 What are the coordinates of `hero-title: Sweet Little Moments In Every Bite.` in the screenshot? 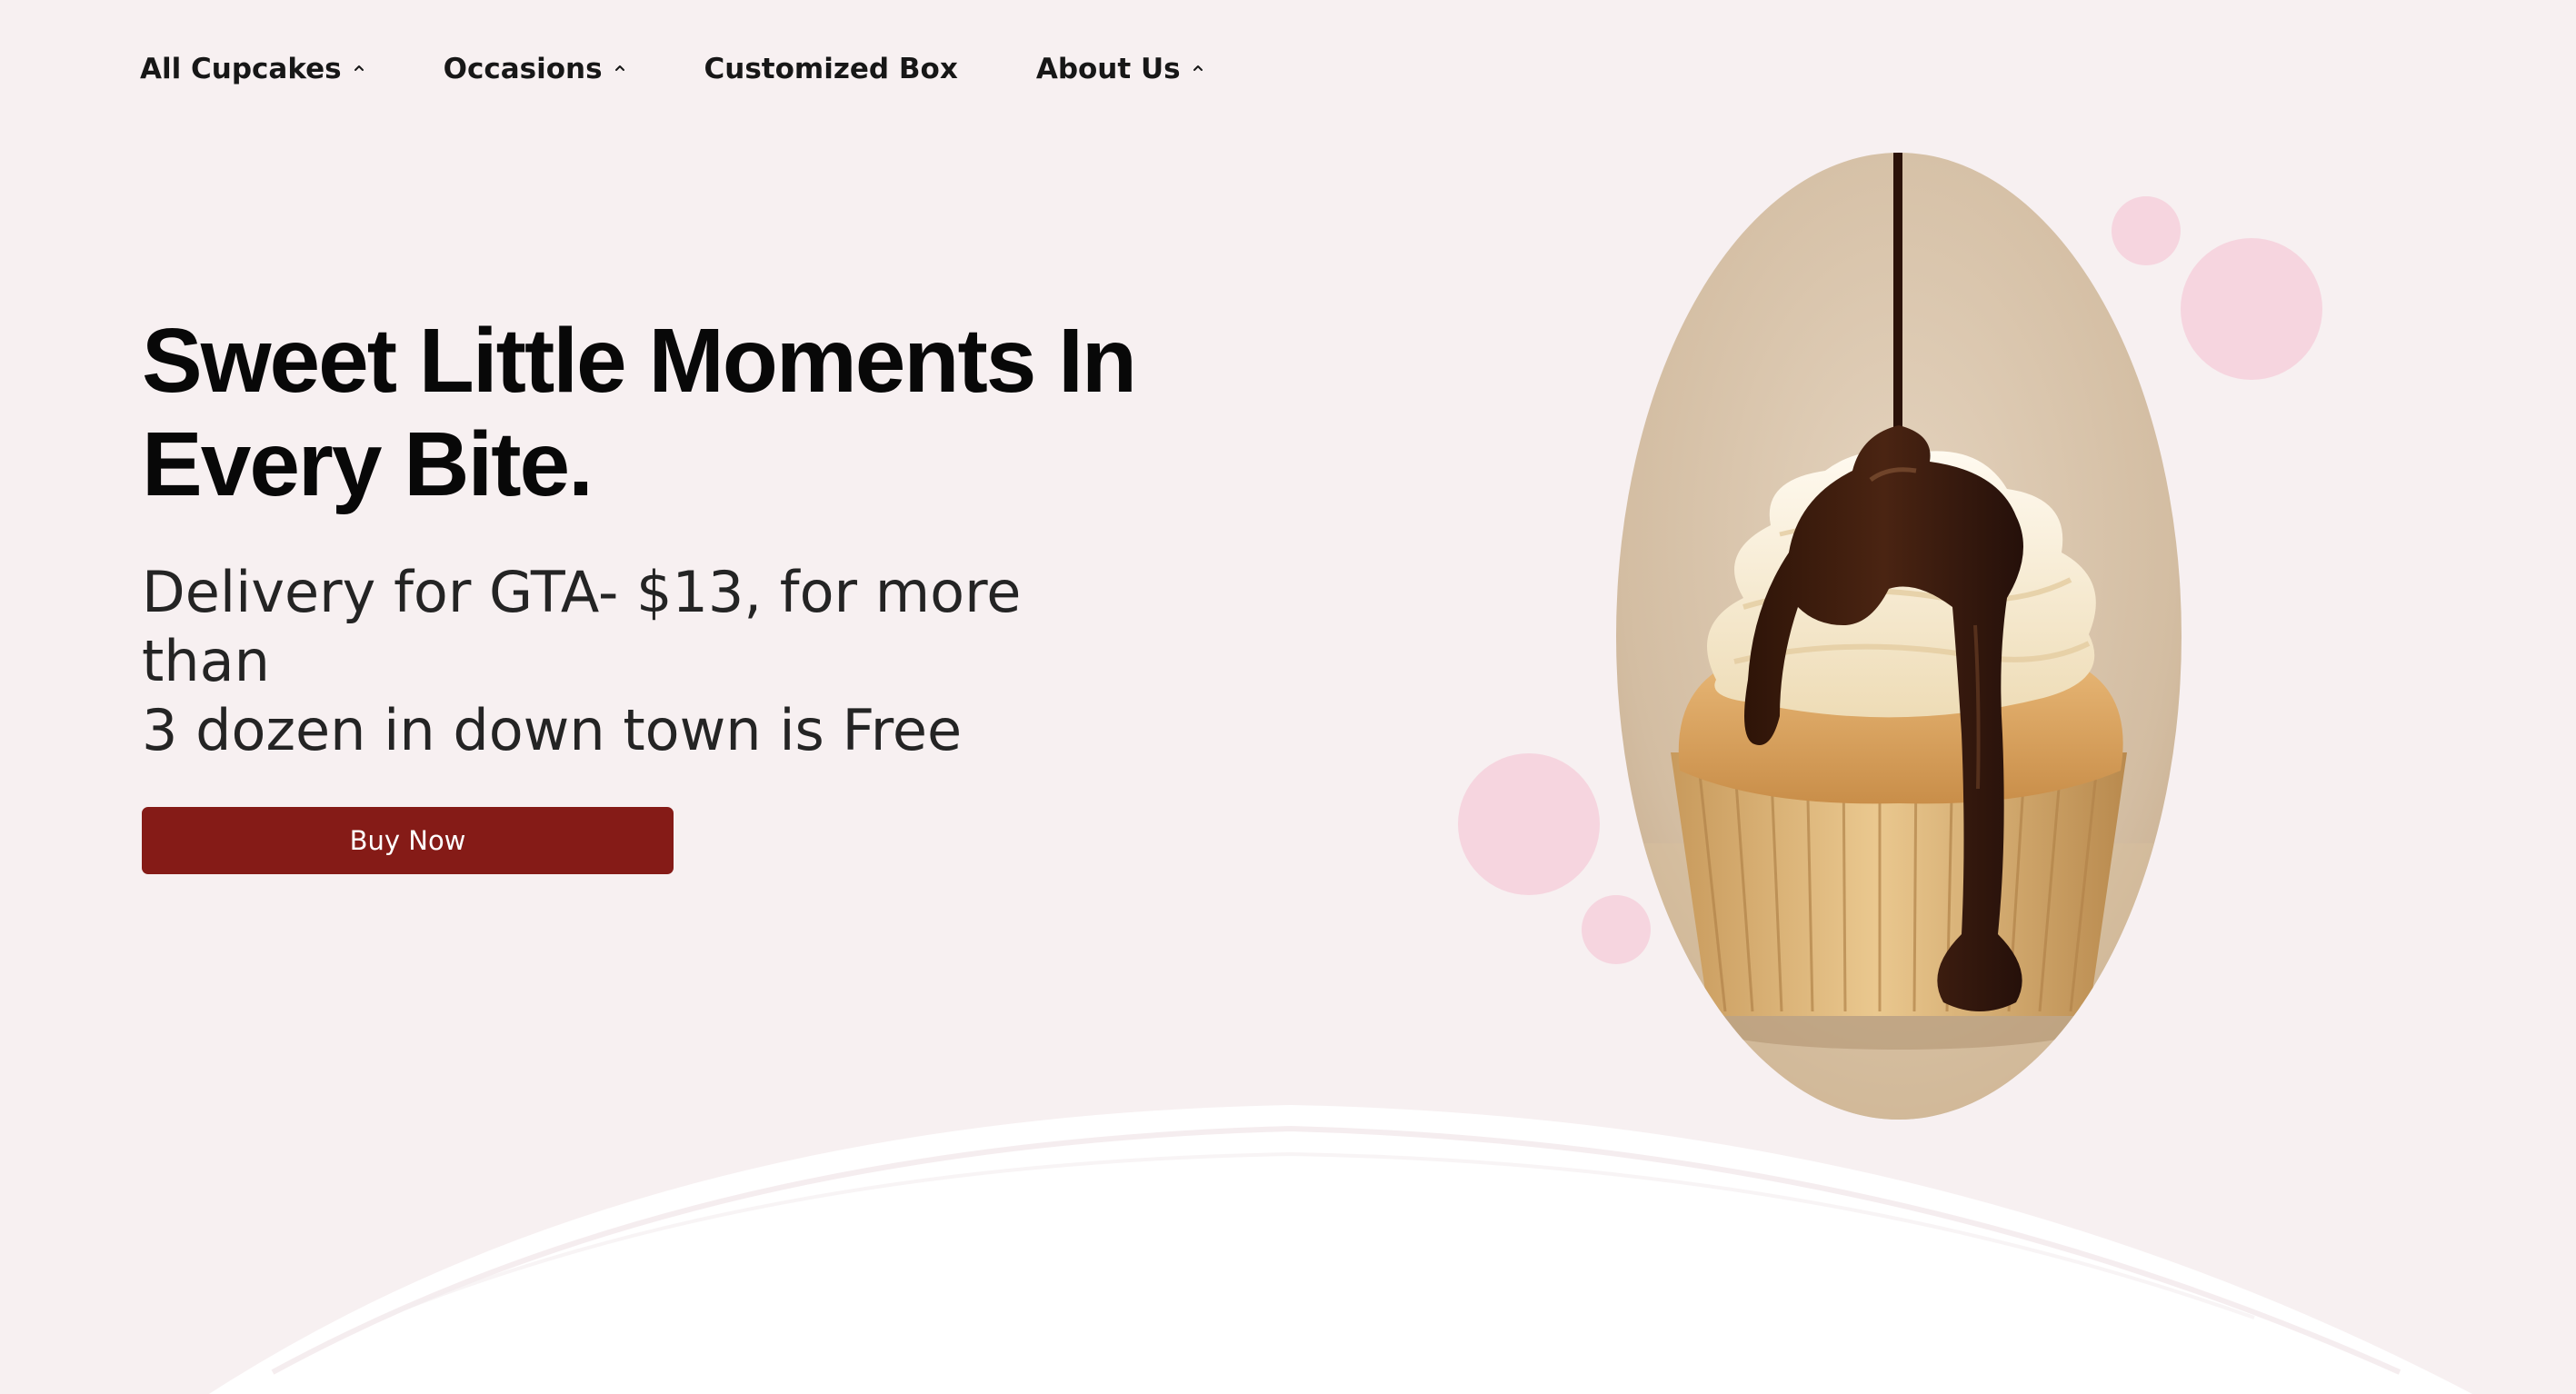 It's located at (664, 412).